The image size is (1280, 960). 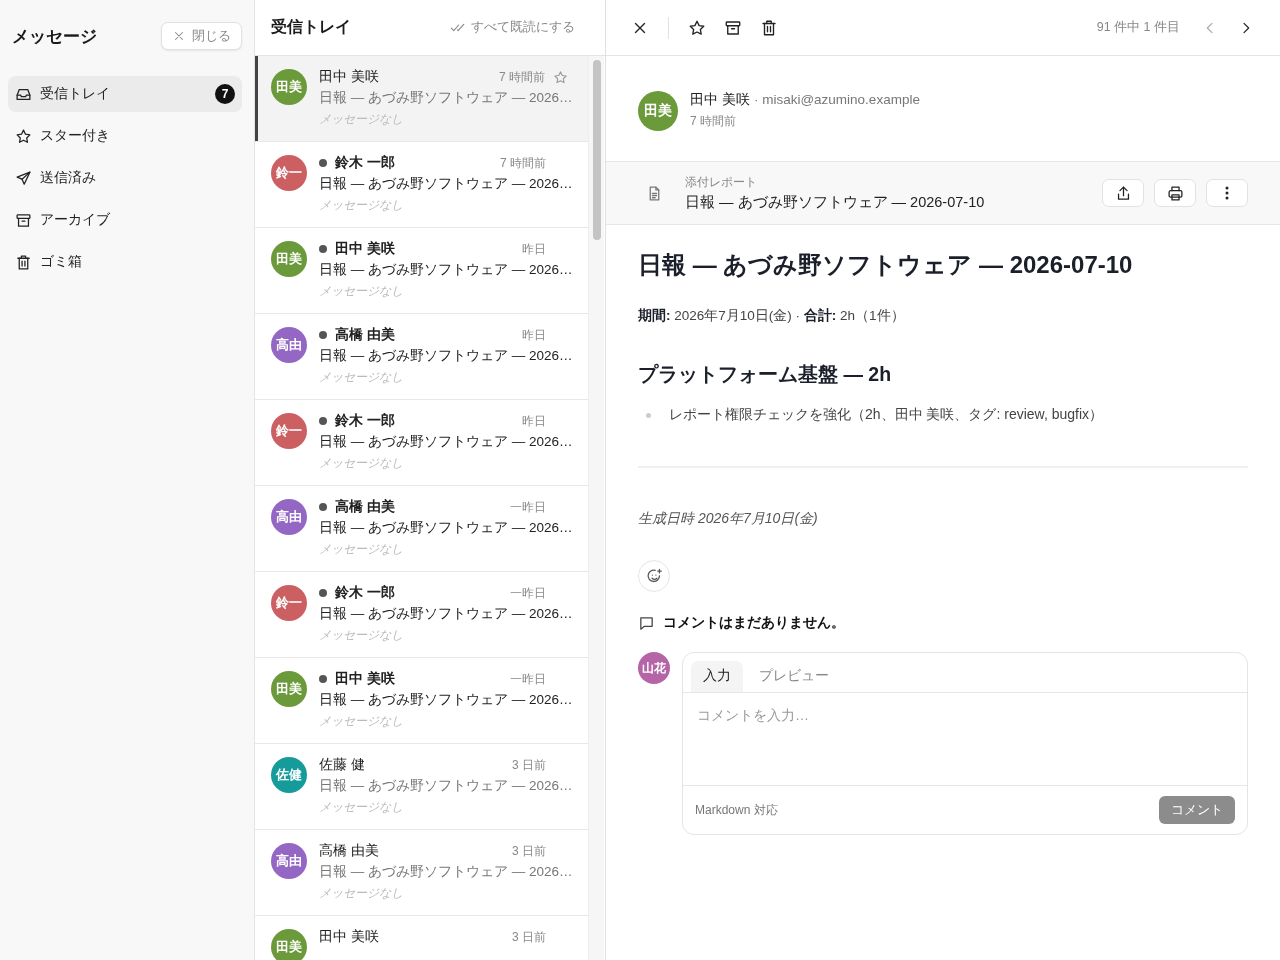 What do you see at coordinates (421, 357) in the screenshot?
I see `message-item: 高由 高橋 由美 昨日 日報 — あづみ野ソフトウェア — 2026… メッセージなし` at bounding box center [421, 357].